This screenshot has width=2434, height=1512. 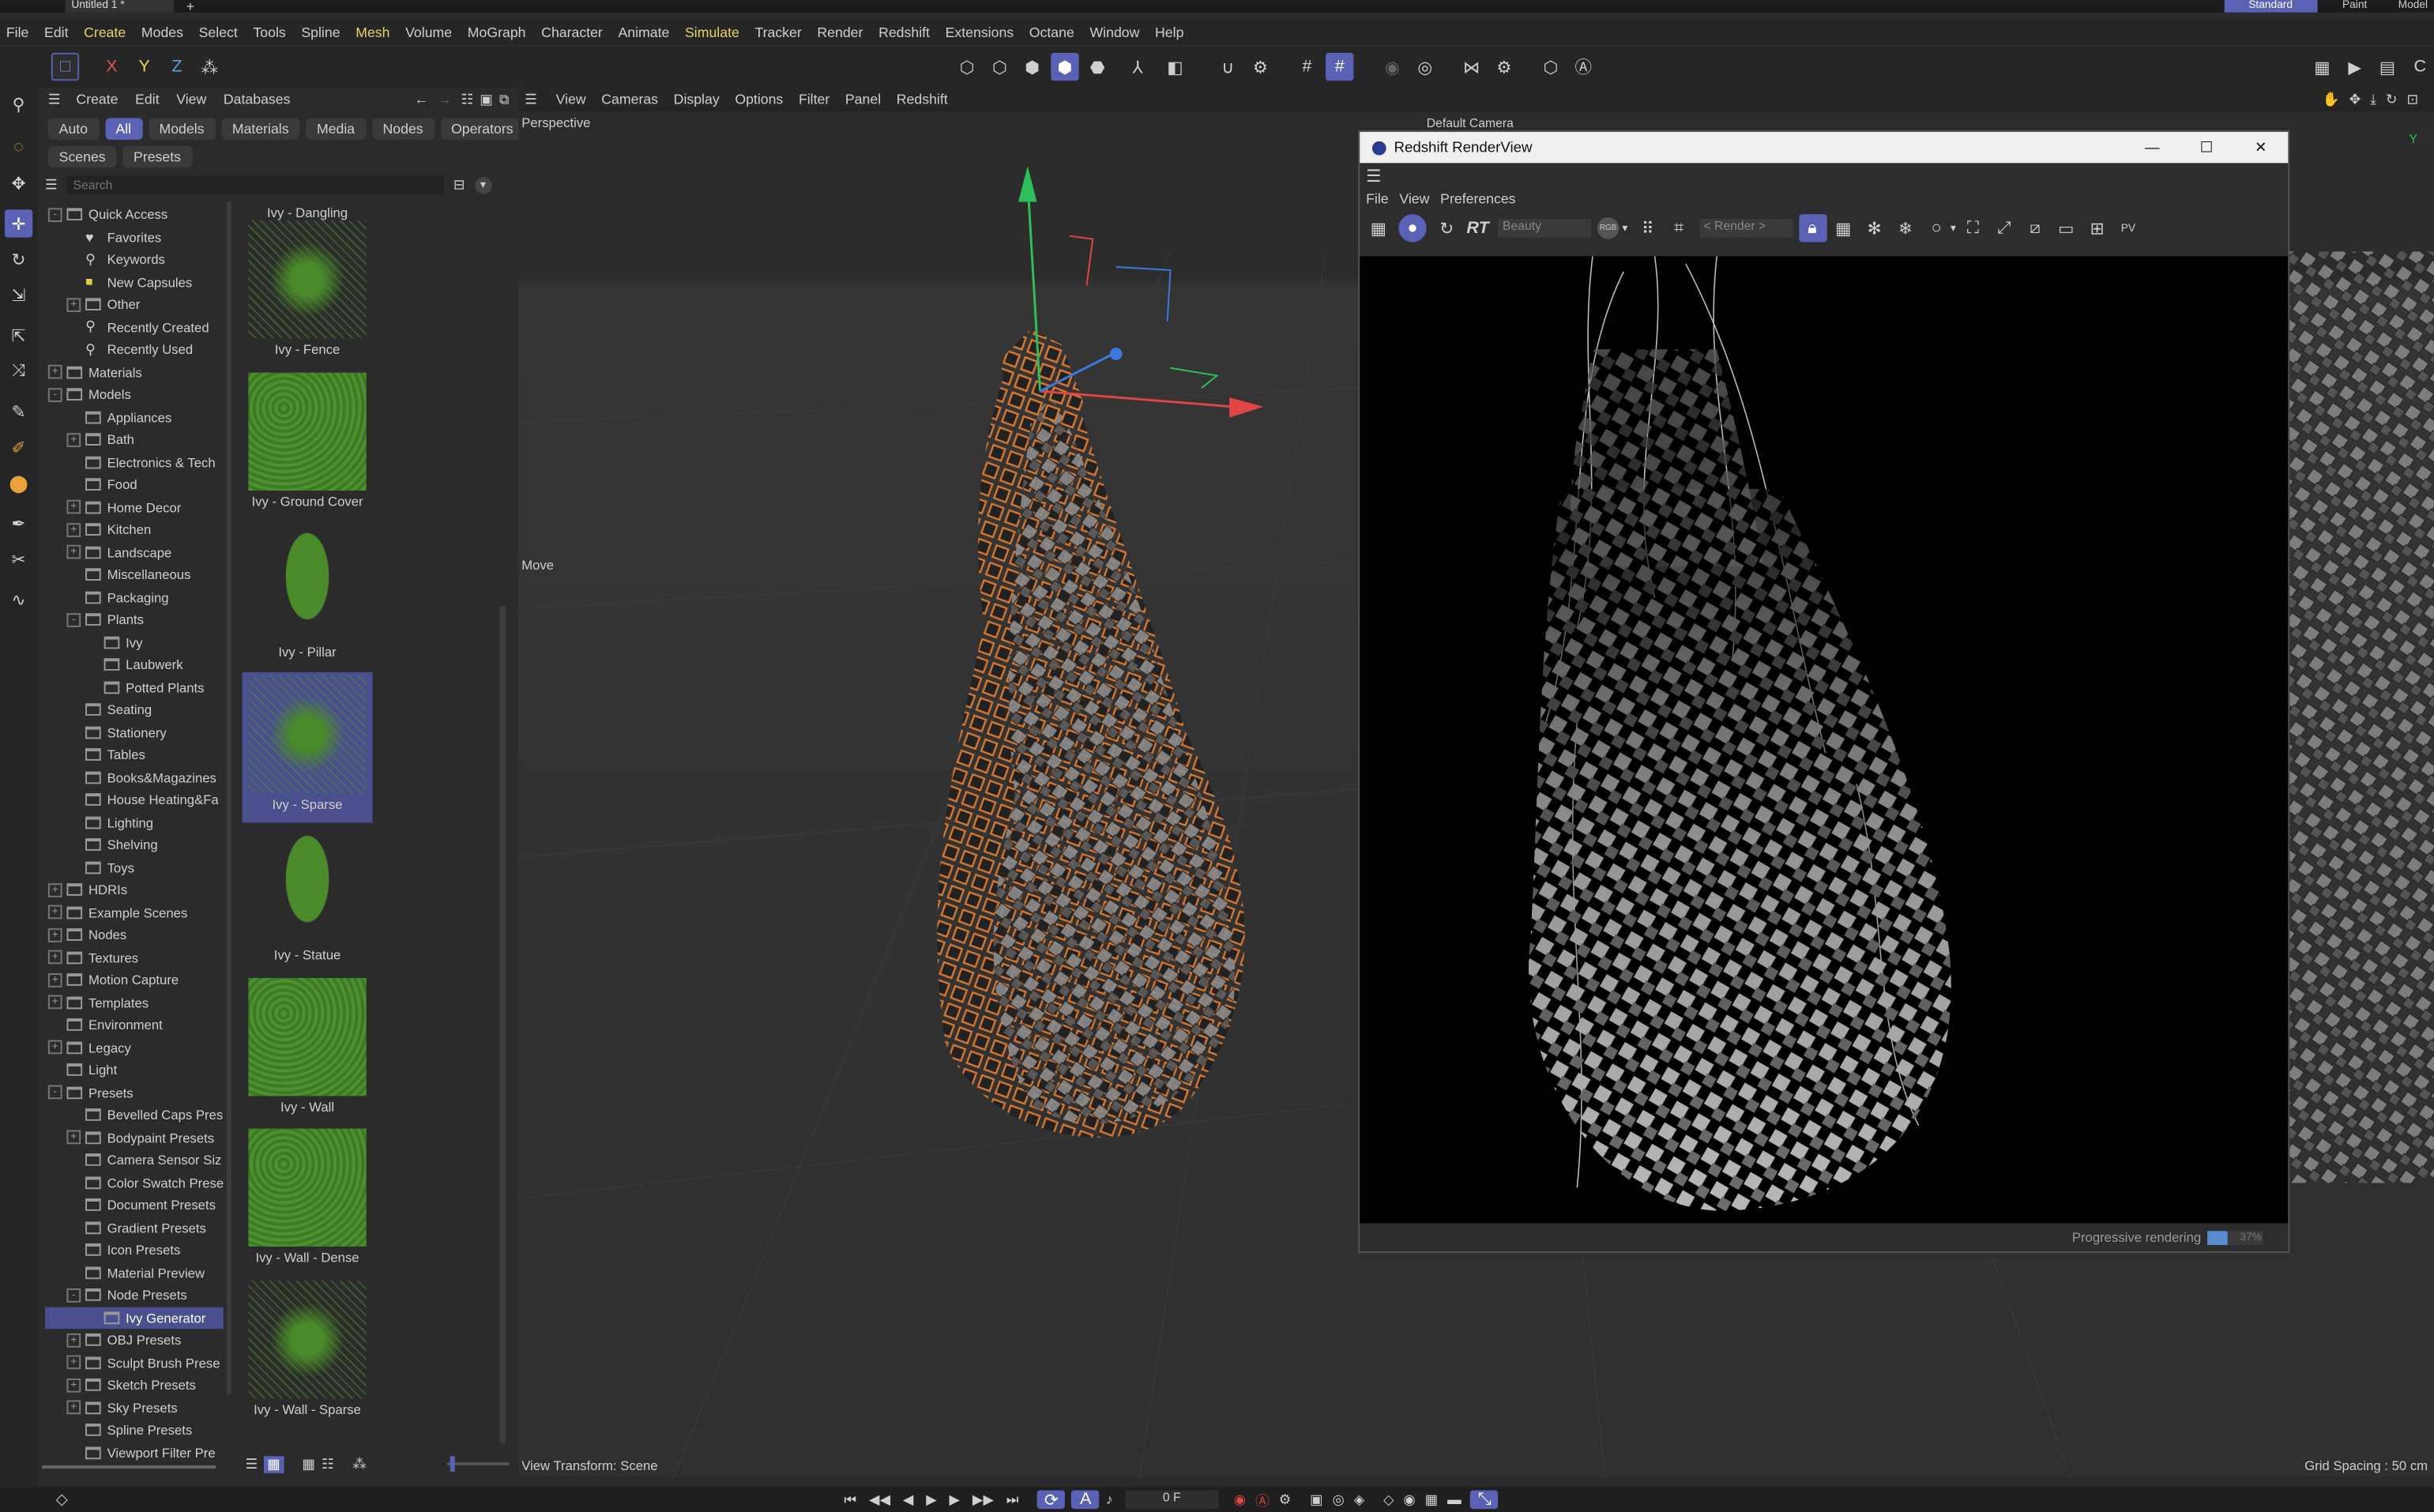 What do you see at coordinates (17, 32) in the screenshot?
I see `menu-file: File` at bounding box center [17, 32].